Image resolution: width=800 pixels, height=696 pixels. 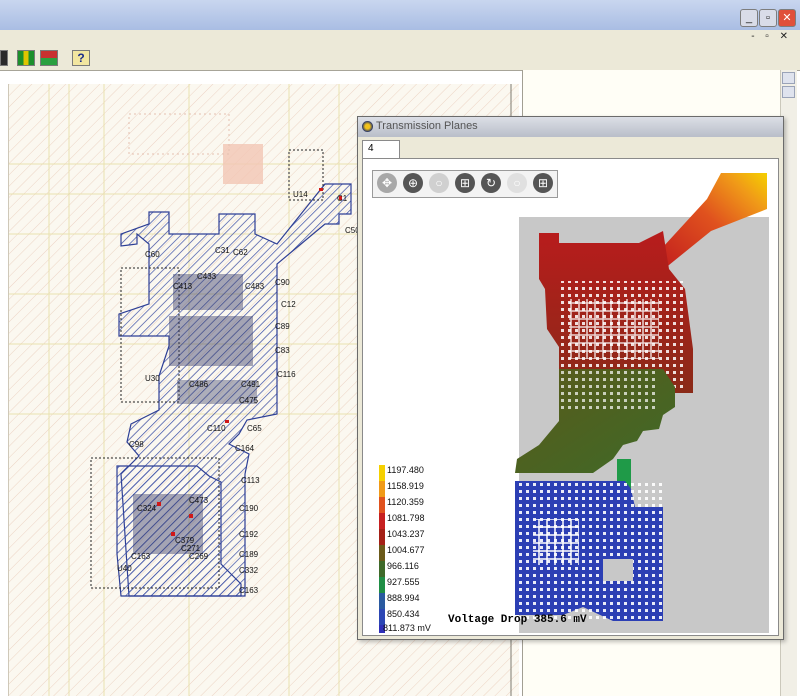 What do you see at coordinates (400, 38) in the screenshot?
I see `menu-bar: - ▫ ✕` at bounding box center [400, 38].